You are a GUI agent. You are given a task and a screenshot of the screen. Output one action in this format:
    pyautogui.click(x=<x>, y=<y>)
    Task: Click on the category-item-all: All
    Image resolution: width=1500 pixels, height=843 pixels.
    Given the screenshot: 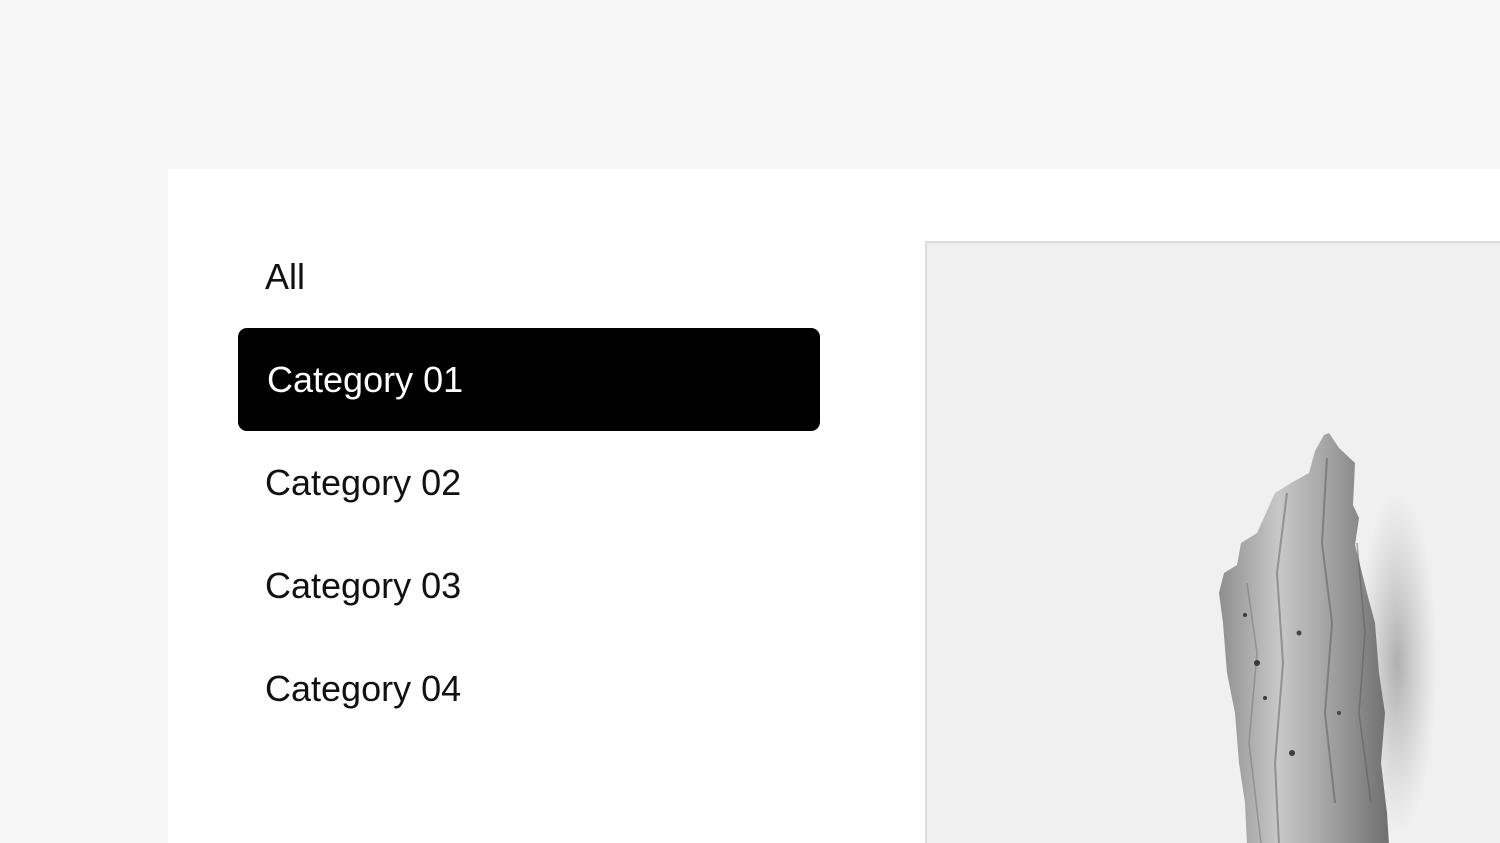 What is the action you would take?
    pyautogui.click(x=529, y=276)
    